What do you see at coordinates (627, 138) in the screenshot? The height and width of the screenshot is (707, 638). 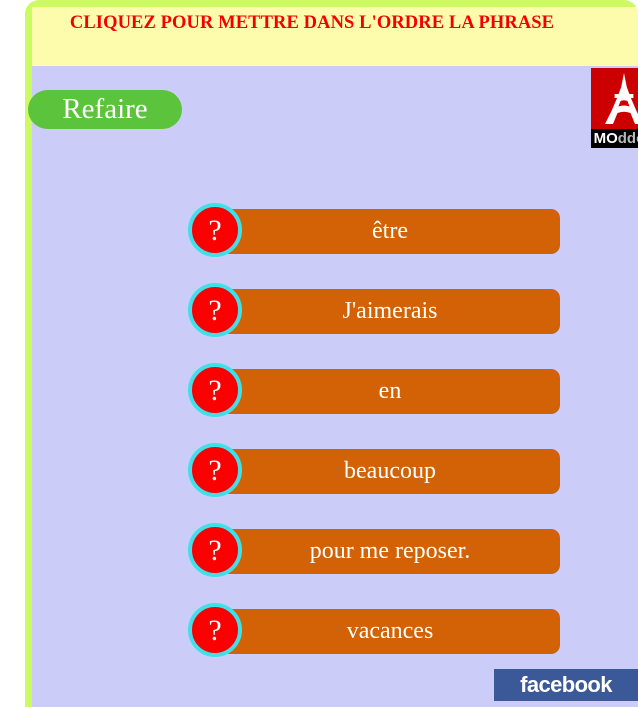 I see `logo-name-suffix: ddou` at bounding box center [627, 138].